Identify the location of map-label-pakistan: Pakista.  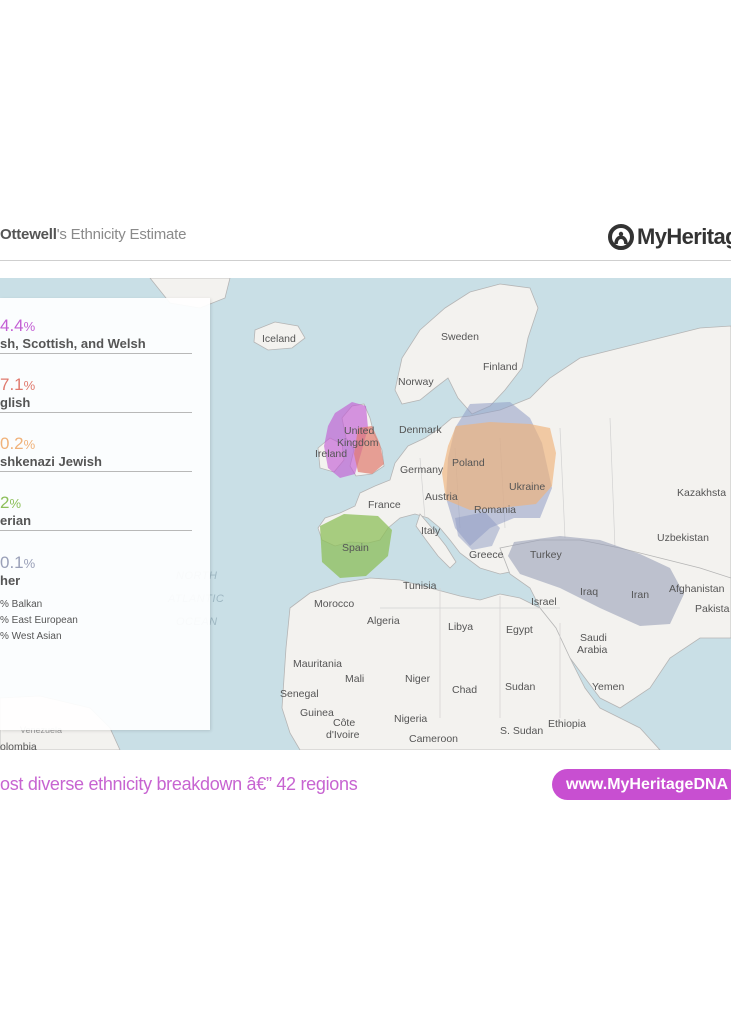
(712, 609).